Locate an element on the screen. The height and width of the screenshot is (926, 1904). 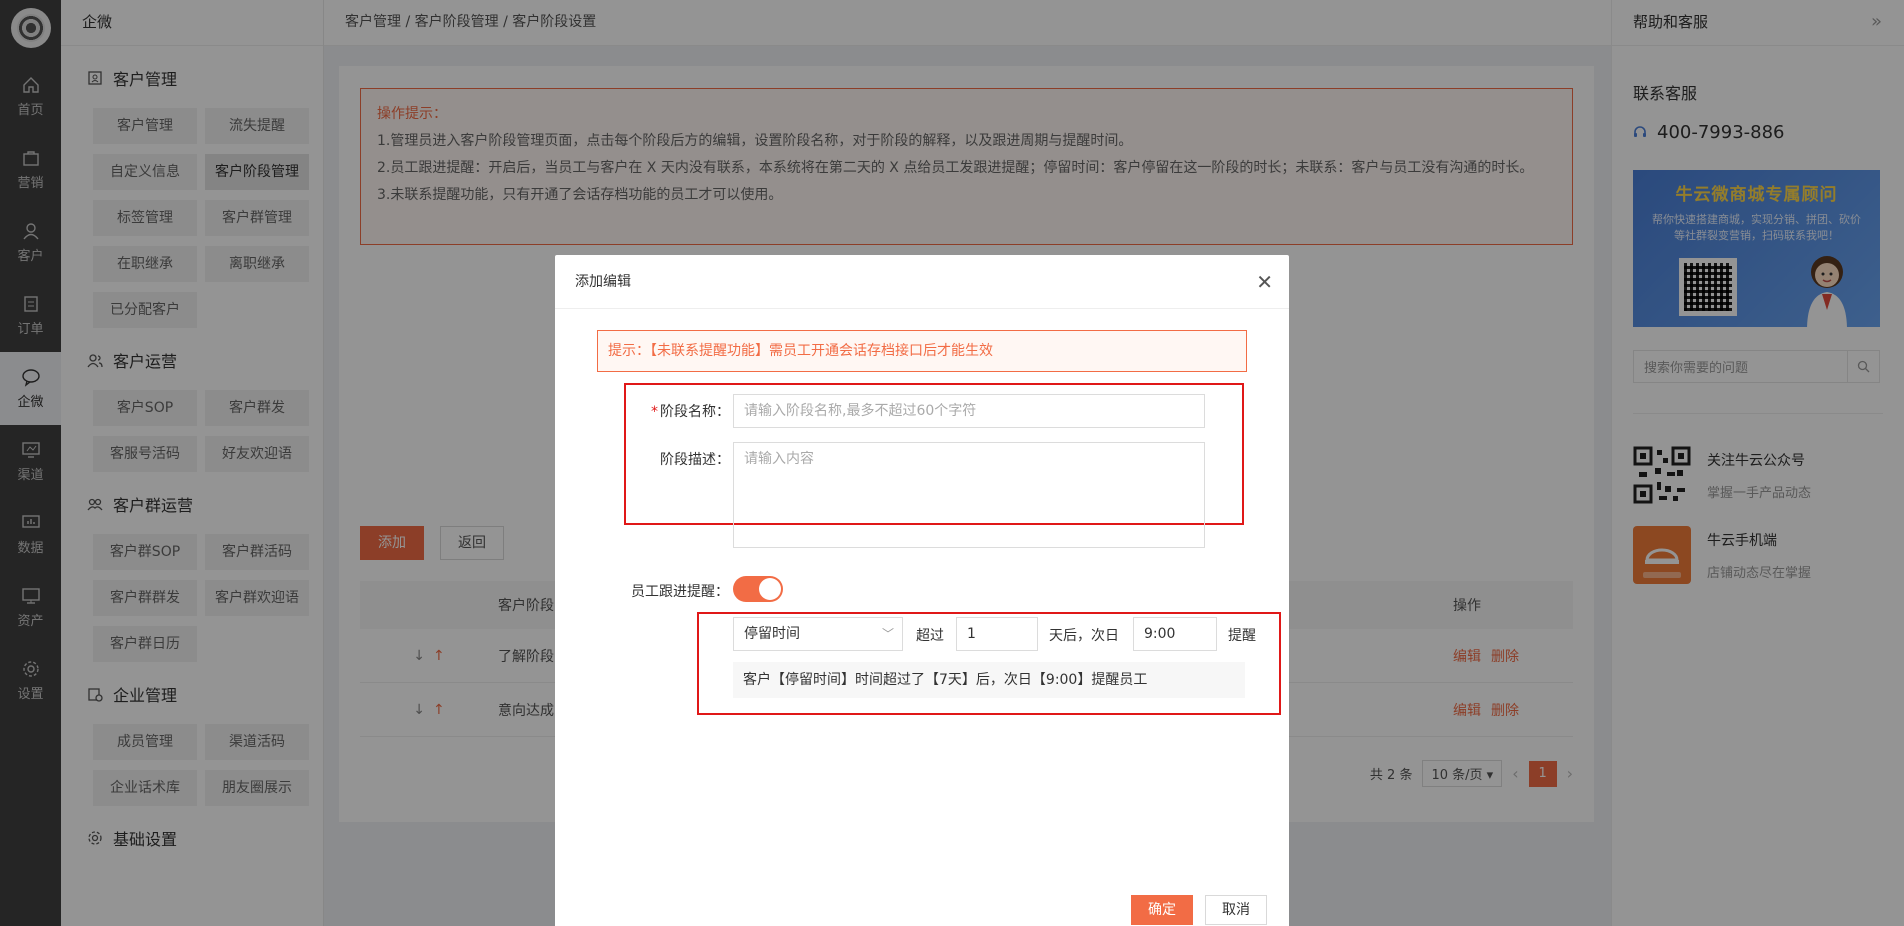
remind-label: 提醒 is located at coordinates (1242, 636).